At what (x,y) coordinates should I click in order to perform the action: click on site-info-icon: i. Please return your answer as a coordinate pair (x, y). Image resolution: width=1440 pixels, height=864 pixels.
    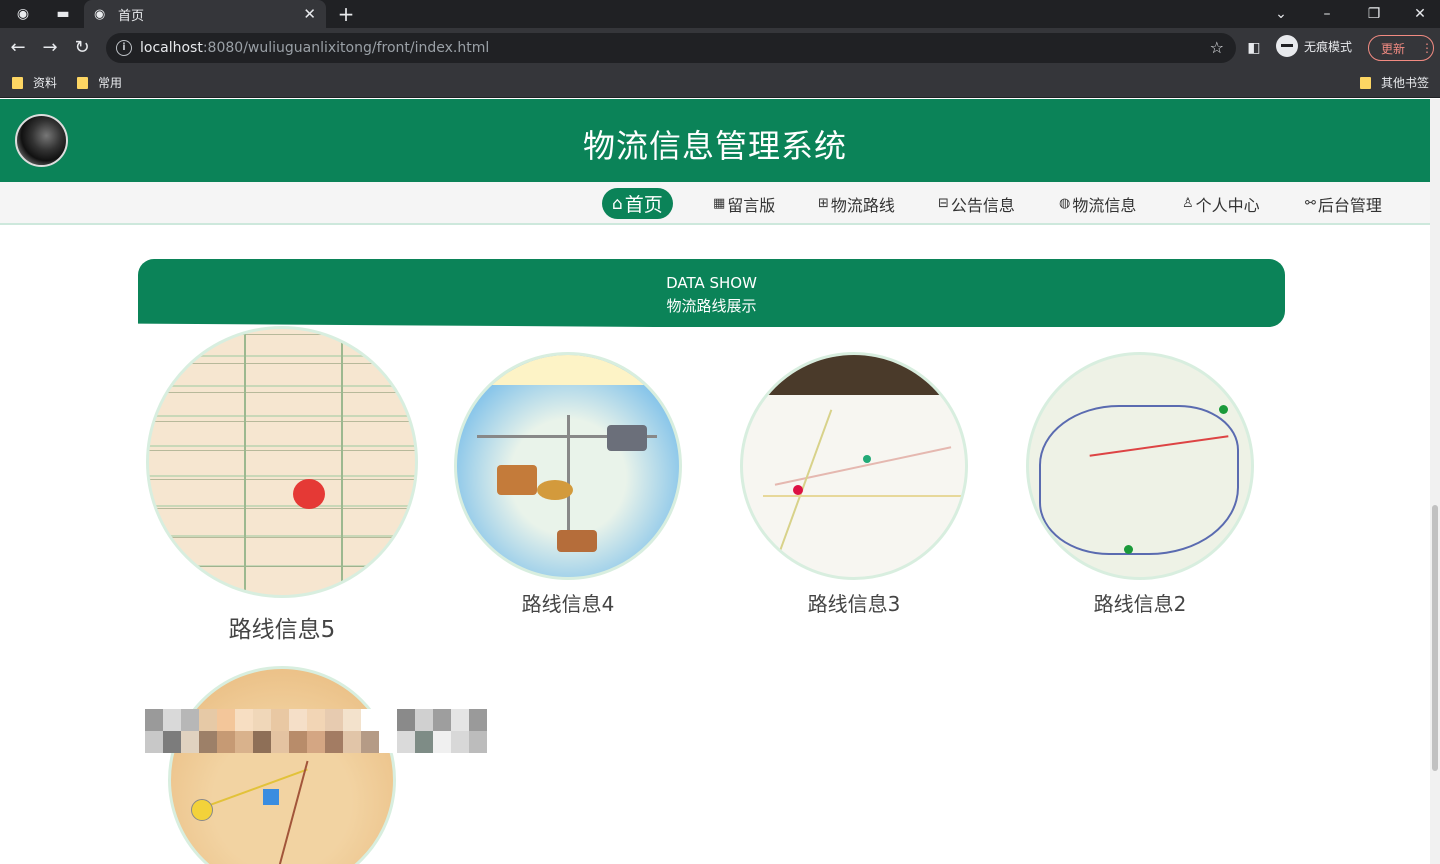
    Looking at the image, I should click on (124, 48).